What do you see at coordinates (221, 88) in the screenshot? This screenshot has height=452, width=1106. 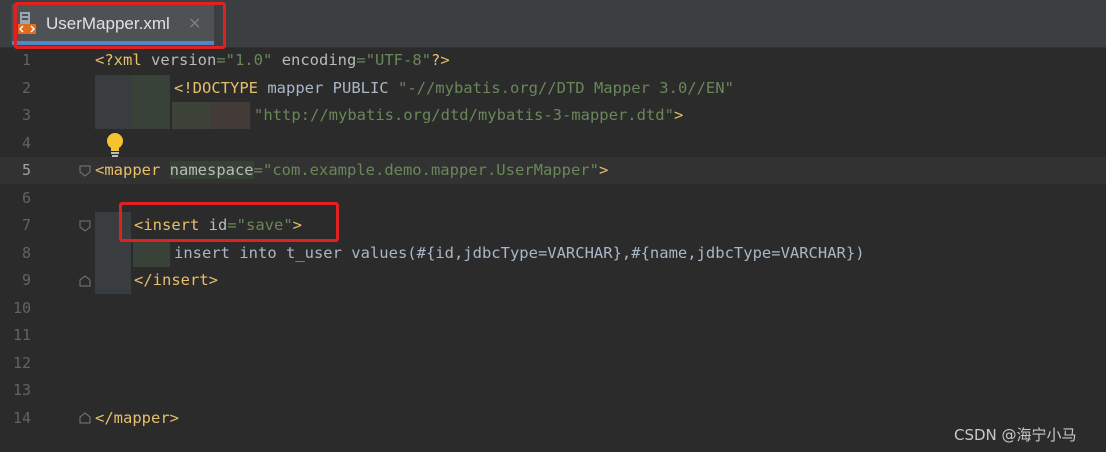 I see `doctype-keyword: <!DOCTYPE` at bounding box center [221, 88].